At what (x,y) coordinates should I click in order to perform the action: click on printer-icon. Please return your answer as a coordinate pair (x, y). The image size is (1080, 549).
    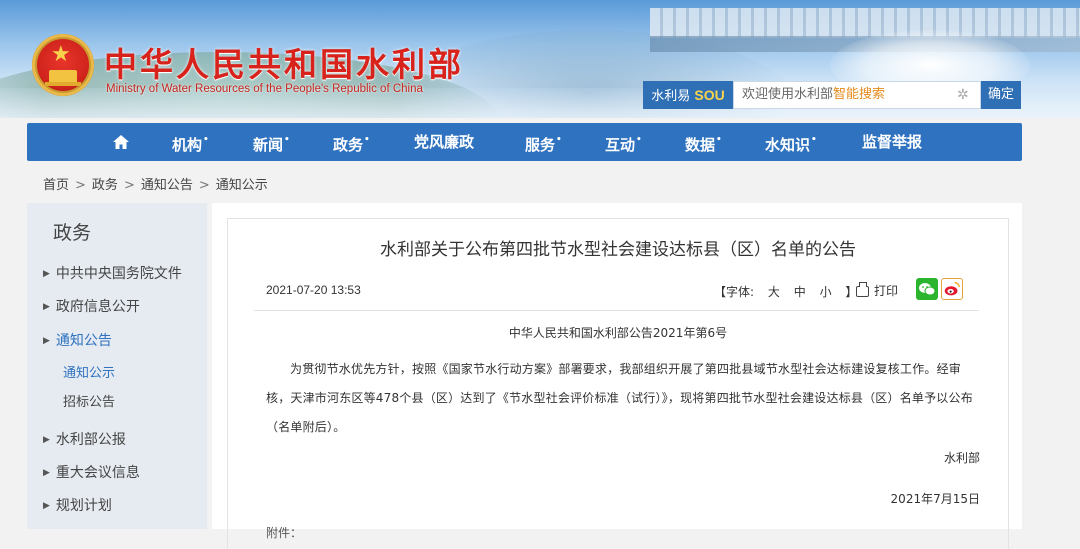
    Looking at the image, I should click on (862, 289).